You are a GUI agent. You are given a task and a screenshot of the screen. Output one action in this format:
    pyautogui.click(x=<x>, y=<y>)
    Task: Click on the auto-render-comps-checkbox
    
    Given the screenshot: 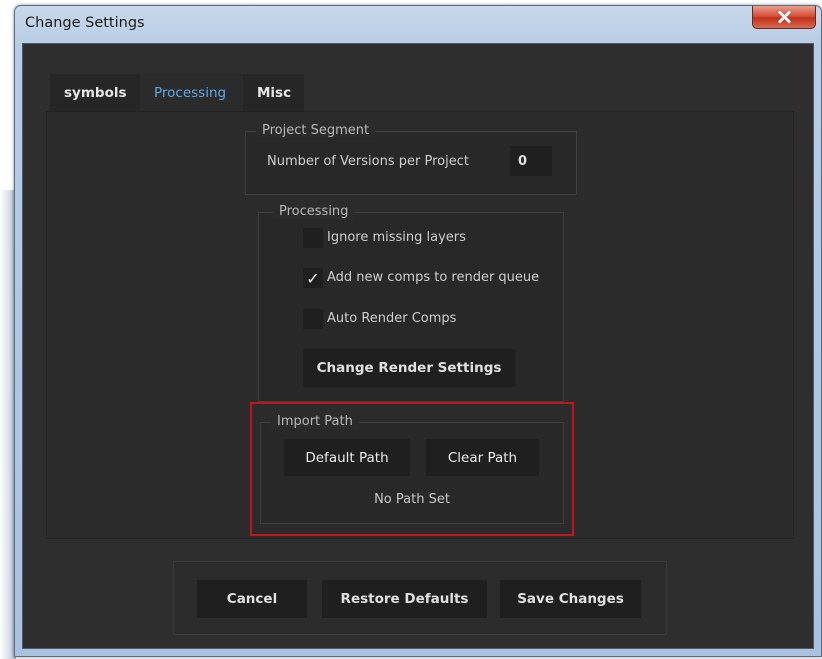 What is the action you would take?
    pyautogui.click(x=313, y=319)
    